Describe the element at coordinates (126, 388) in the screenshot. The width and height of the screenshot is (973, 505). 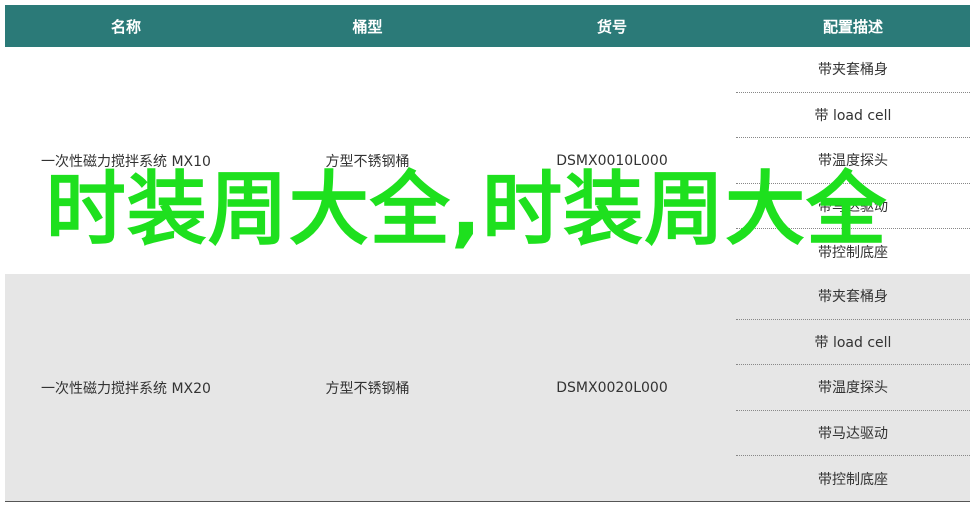
I see `row-name: 一次性磁力搅拌系统 MX20` at that location.